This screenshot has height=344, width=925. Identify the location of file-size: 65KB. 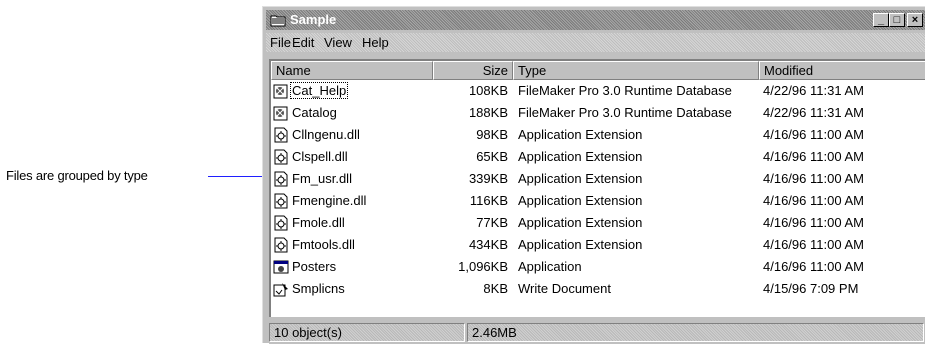
(492, 156).